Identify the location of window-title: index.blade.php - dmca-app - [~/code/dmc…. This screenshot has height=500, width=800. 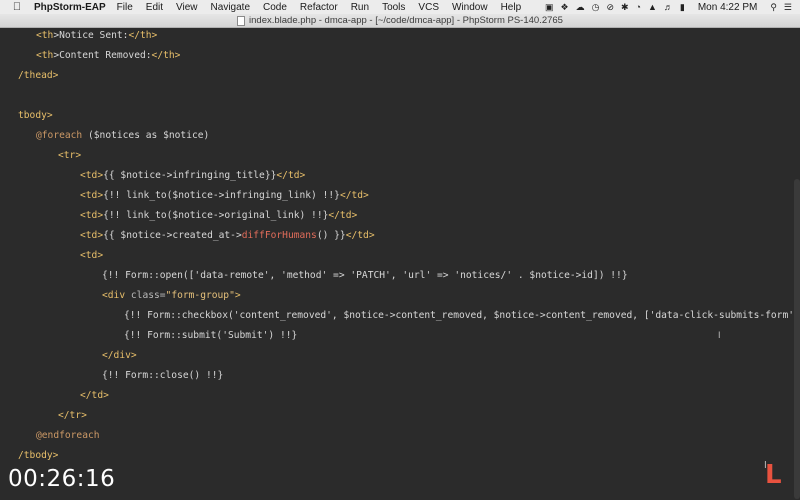
(406, 20).